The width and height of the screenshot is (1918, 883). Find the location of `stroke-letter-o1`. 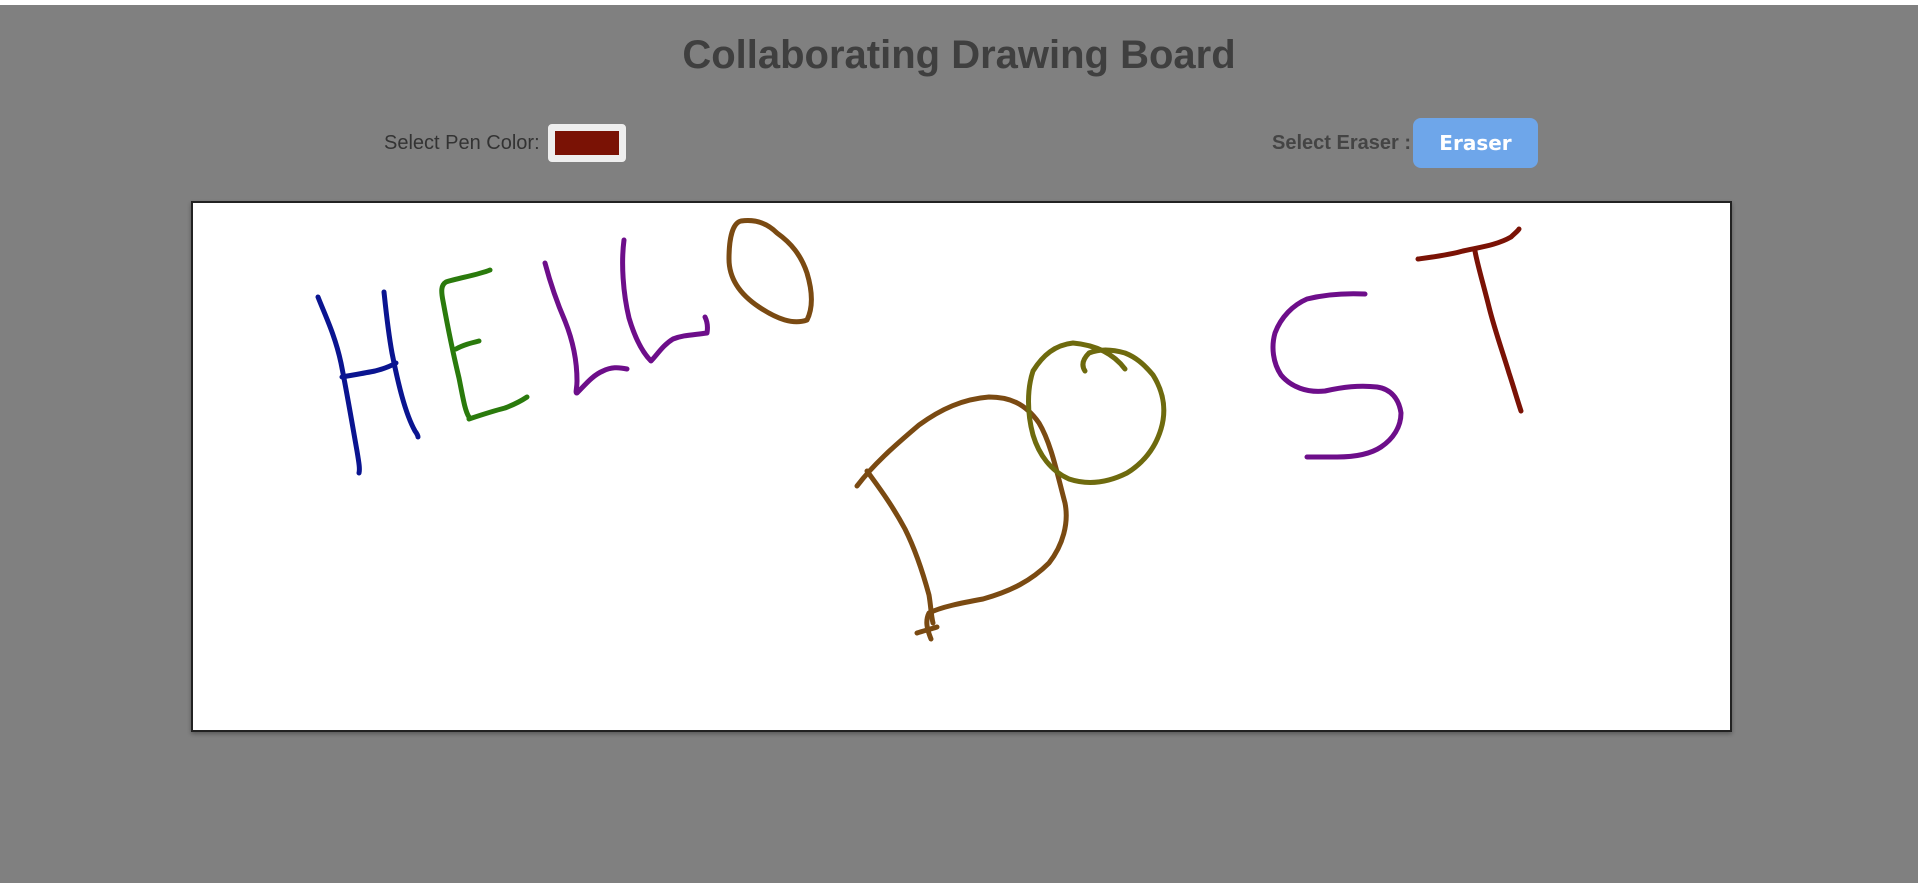

stroke-letter-o1 is located at coordinates (770, 271).